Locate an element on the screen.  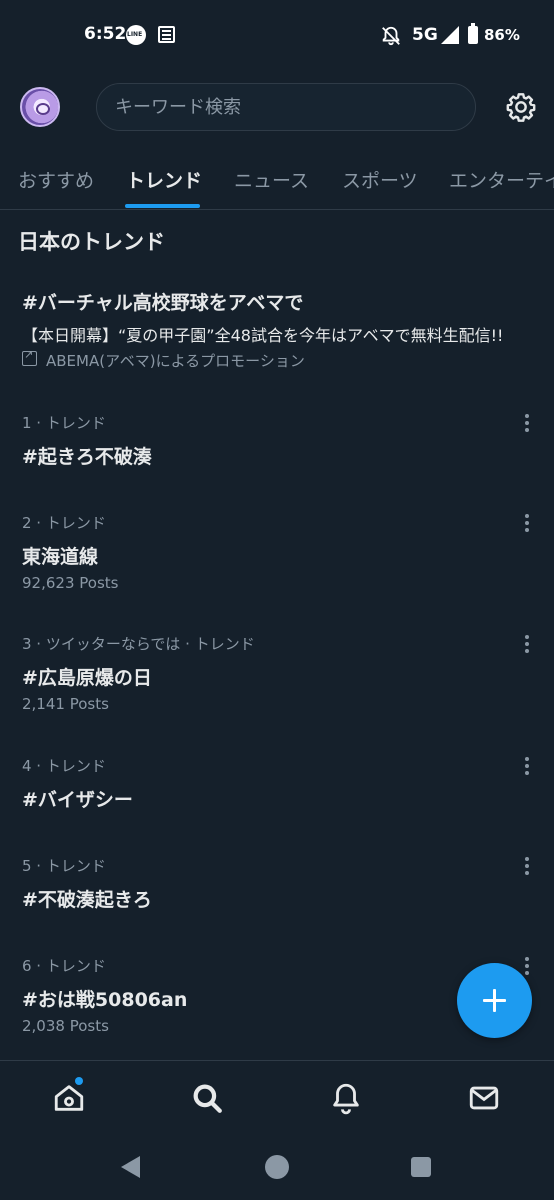
trend-posts: 92,623 Posts is located at coordinates (70, 583).